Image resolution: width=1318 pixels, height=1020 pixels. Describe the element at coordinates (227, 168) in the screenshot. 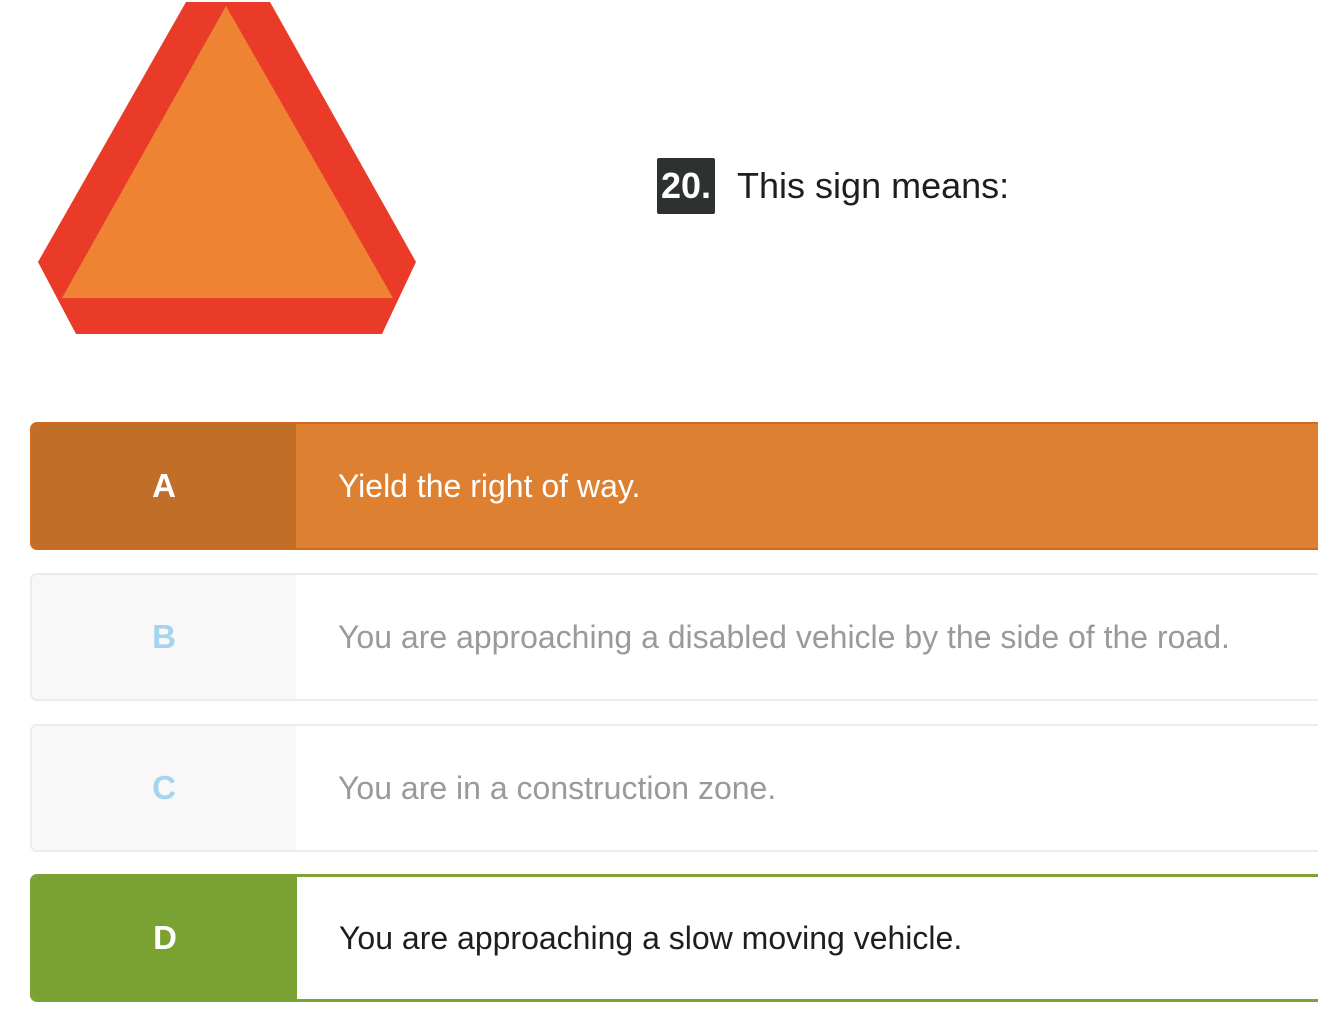

I see `slow-moving-vehicle-sign-icon` at that location.